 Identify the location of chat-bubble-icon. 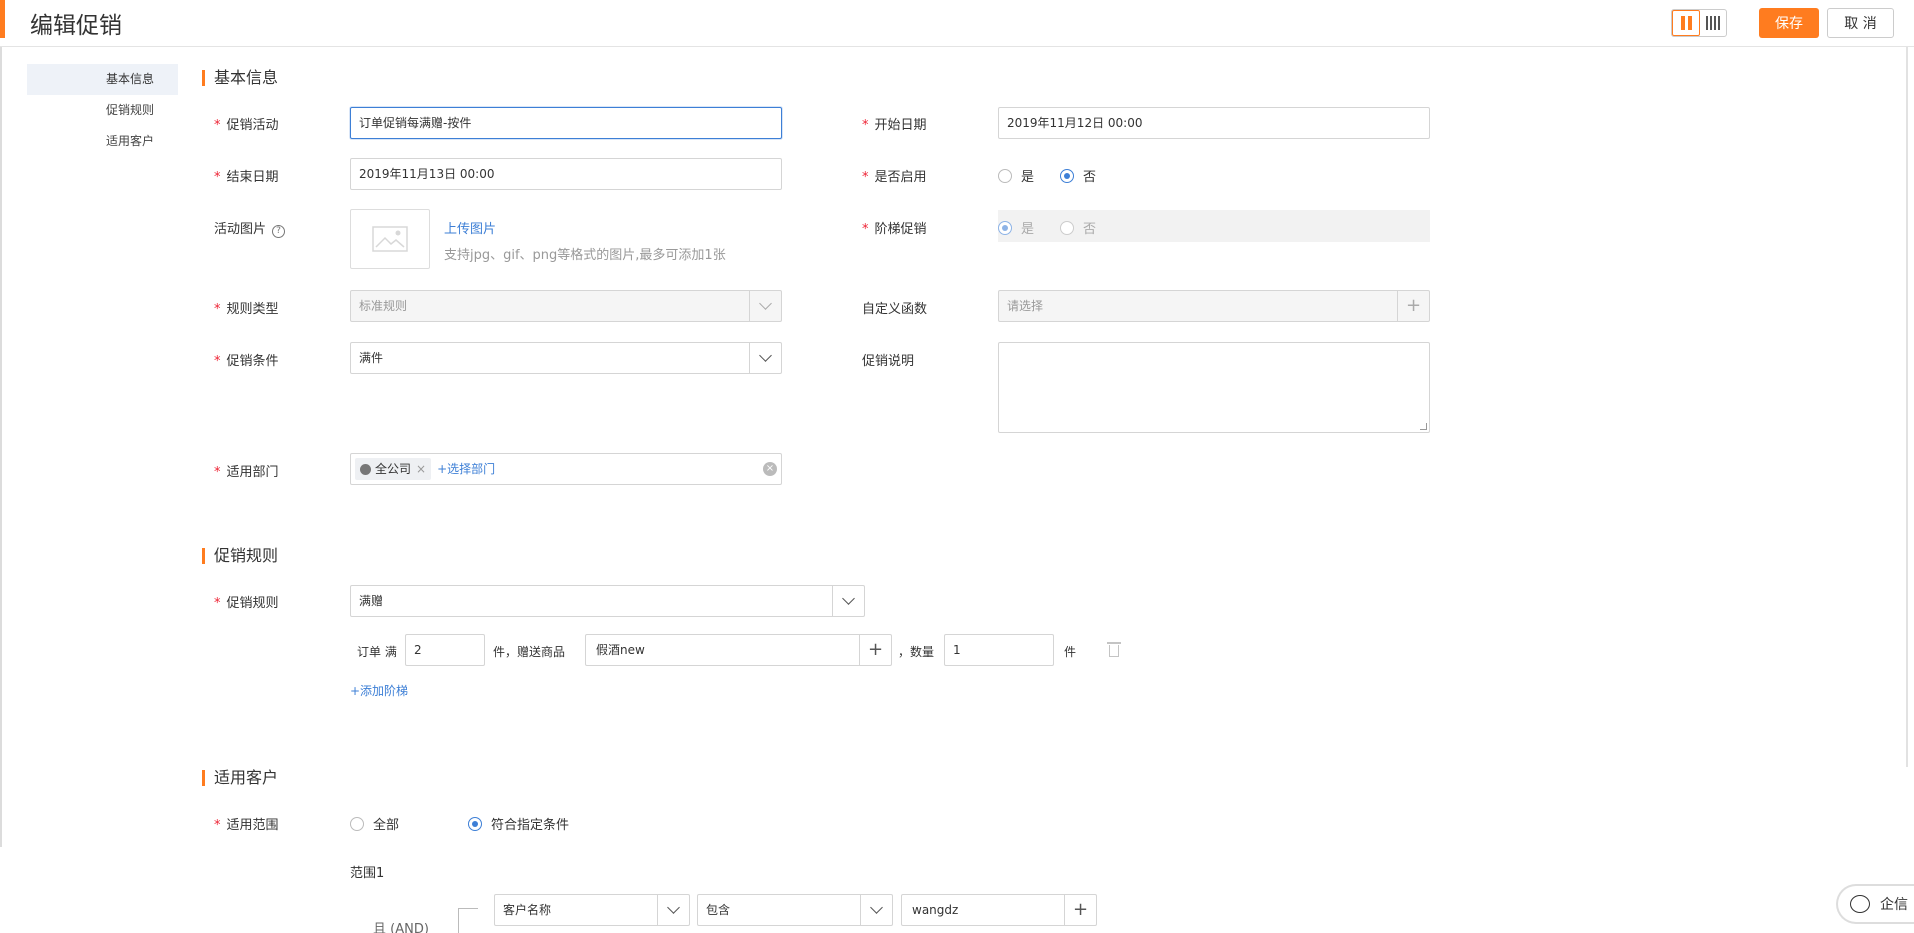
(1860, 904).